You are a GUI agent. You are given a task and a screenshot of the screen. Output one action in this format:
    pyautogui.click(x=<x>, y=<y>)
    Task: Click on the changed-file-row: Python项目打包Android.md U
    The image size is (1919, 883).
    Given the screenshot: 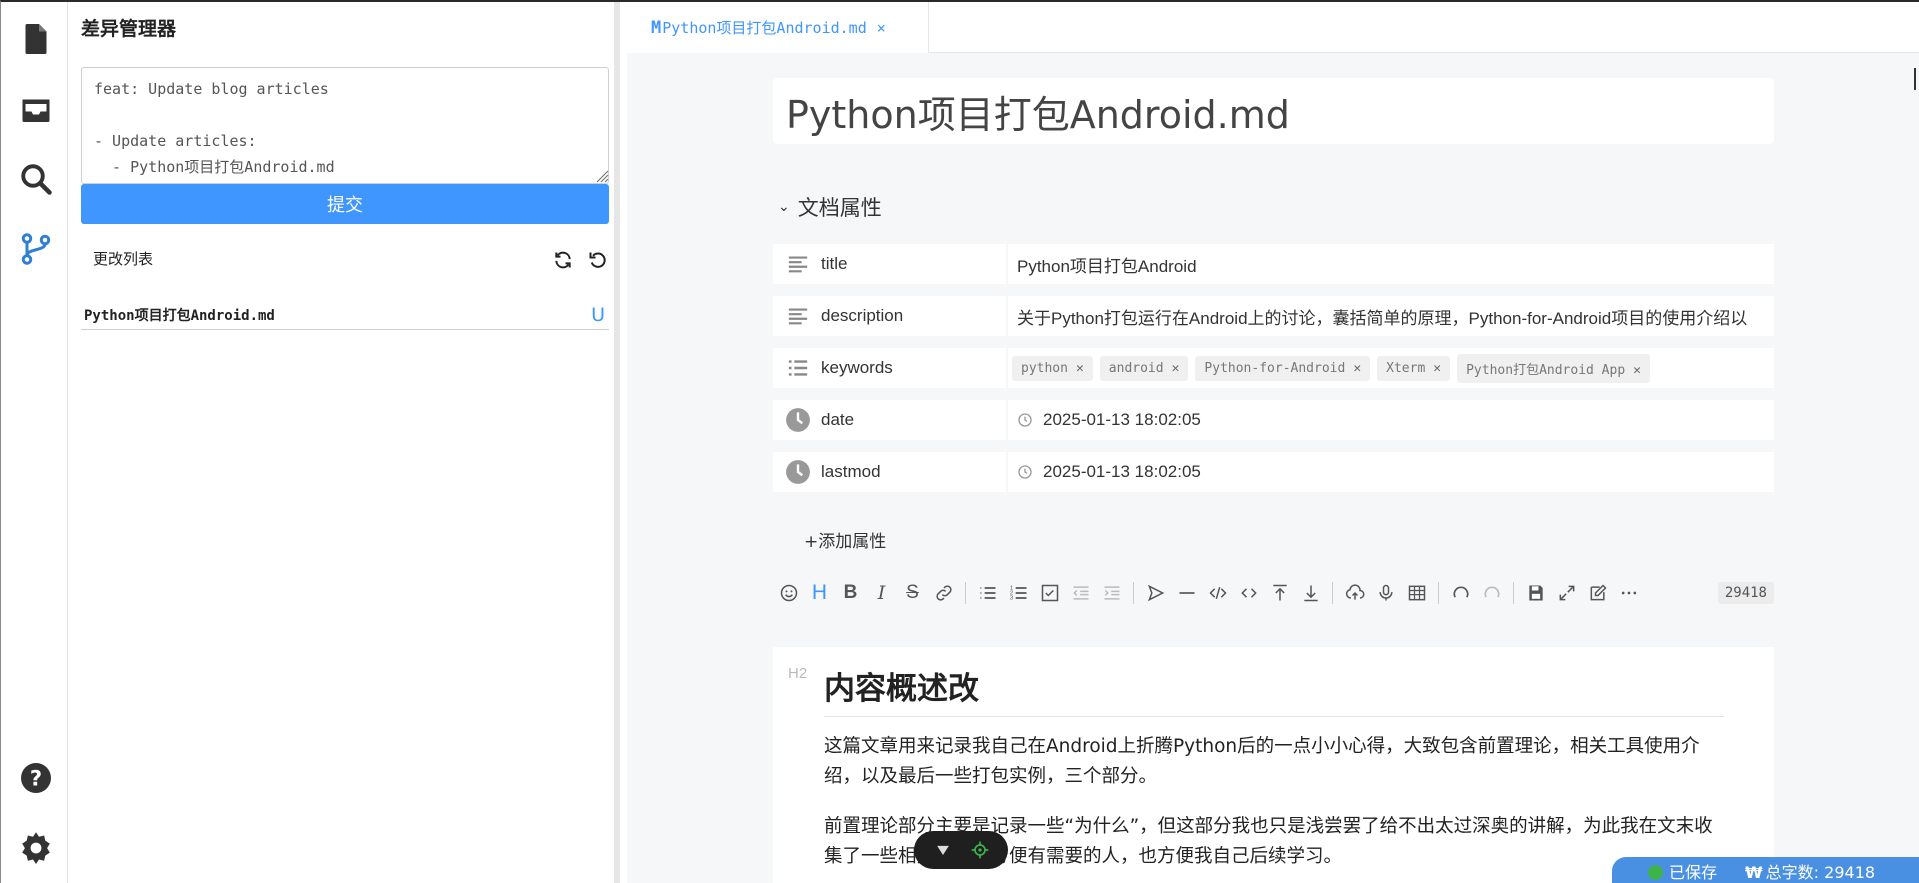 What is the action you would take?
    pyautogui.click(x=345, y=315)
    